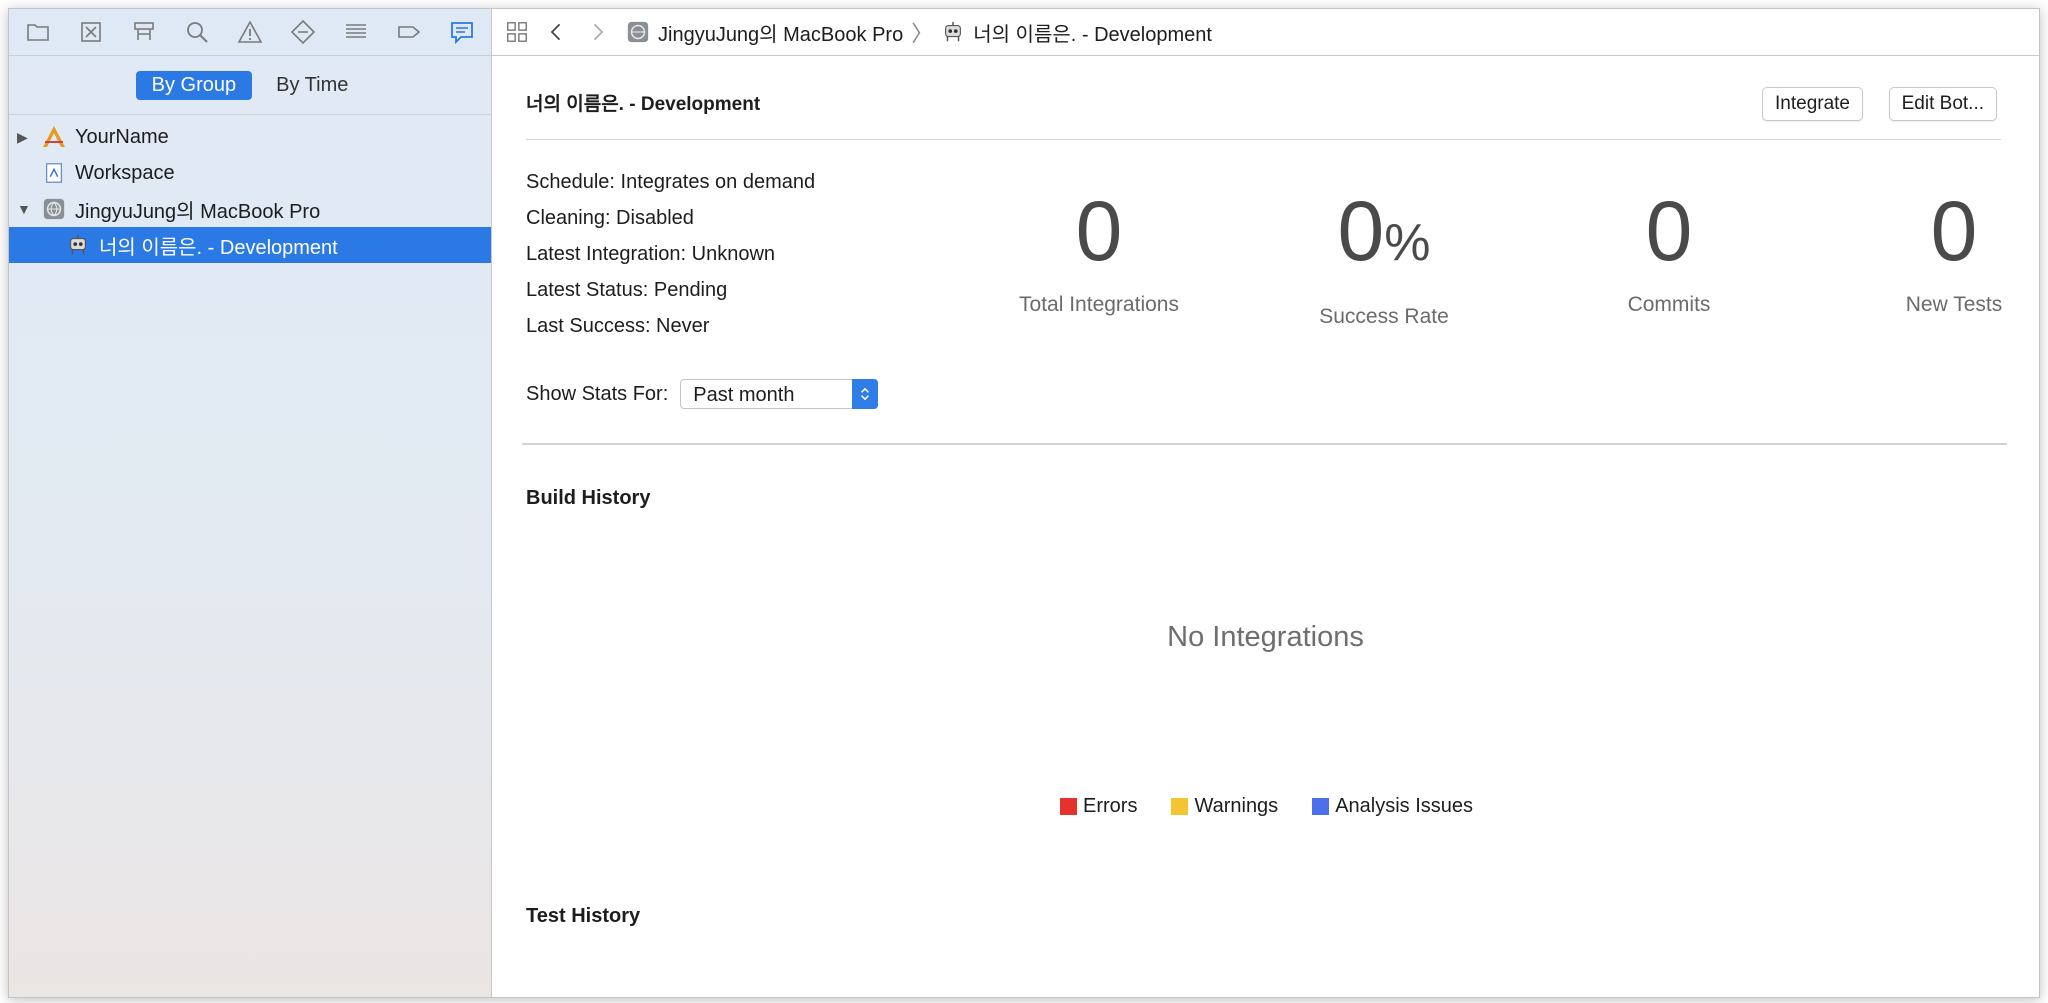 Image resolution: width=2048 pixels, height=1003 pixels. I want to click on search-icon, so click(197, 32).